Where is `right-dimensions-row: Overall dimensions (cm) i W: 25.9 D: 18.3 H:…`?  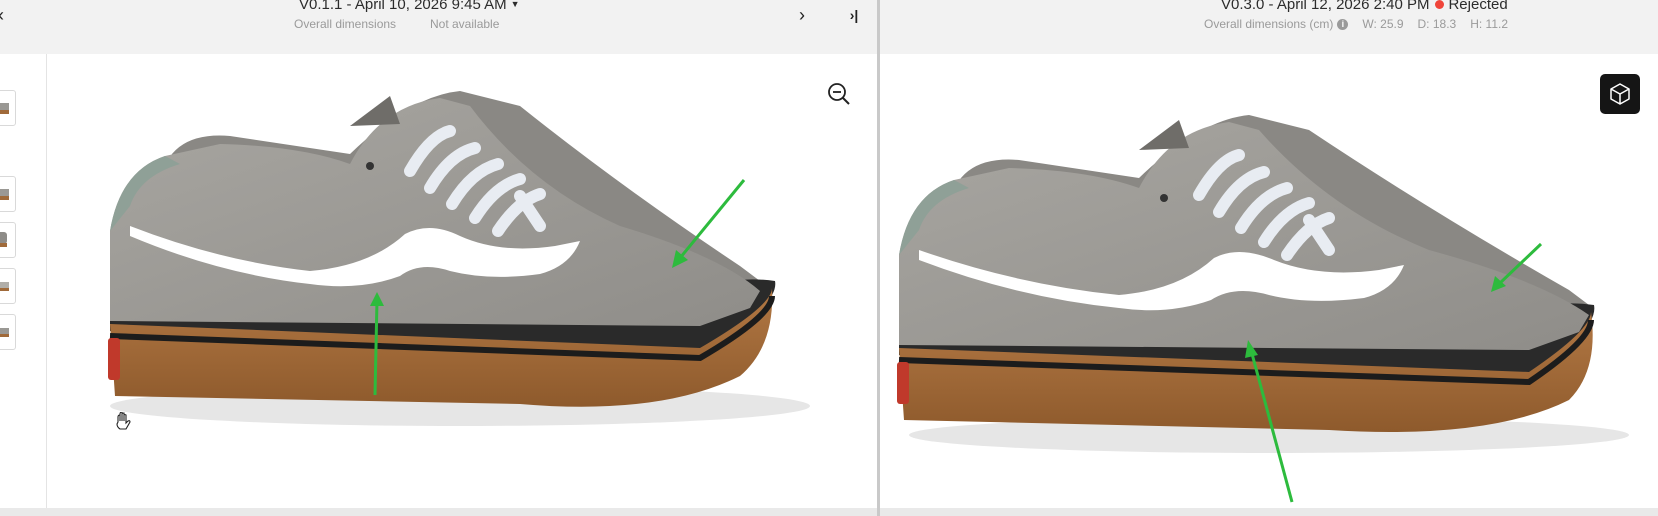 right-dimensions-row: Overall dimensions (cm) i W: 25.9 D: 18.3 H:… is located at coordinates (1356, 24).